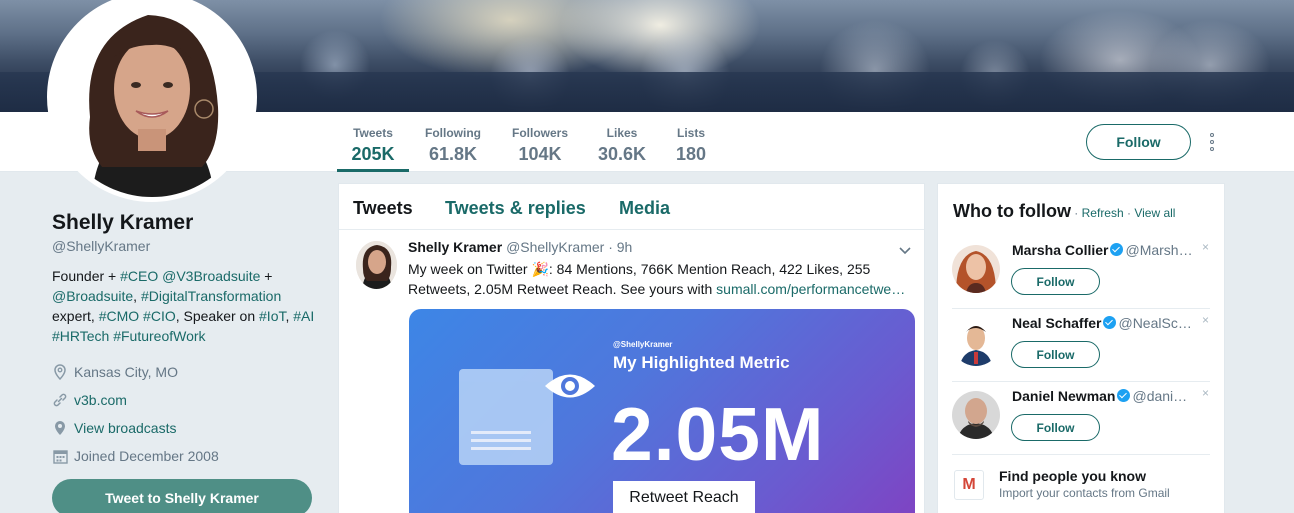  I want to click on suggestion-item: Marsha Collier @Marsh… × Follow, so click(1081, 273).